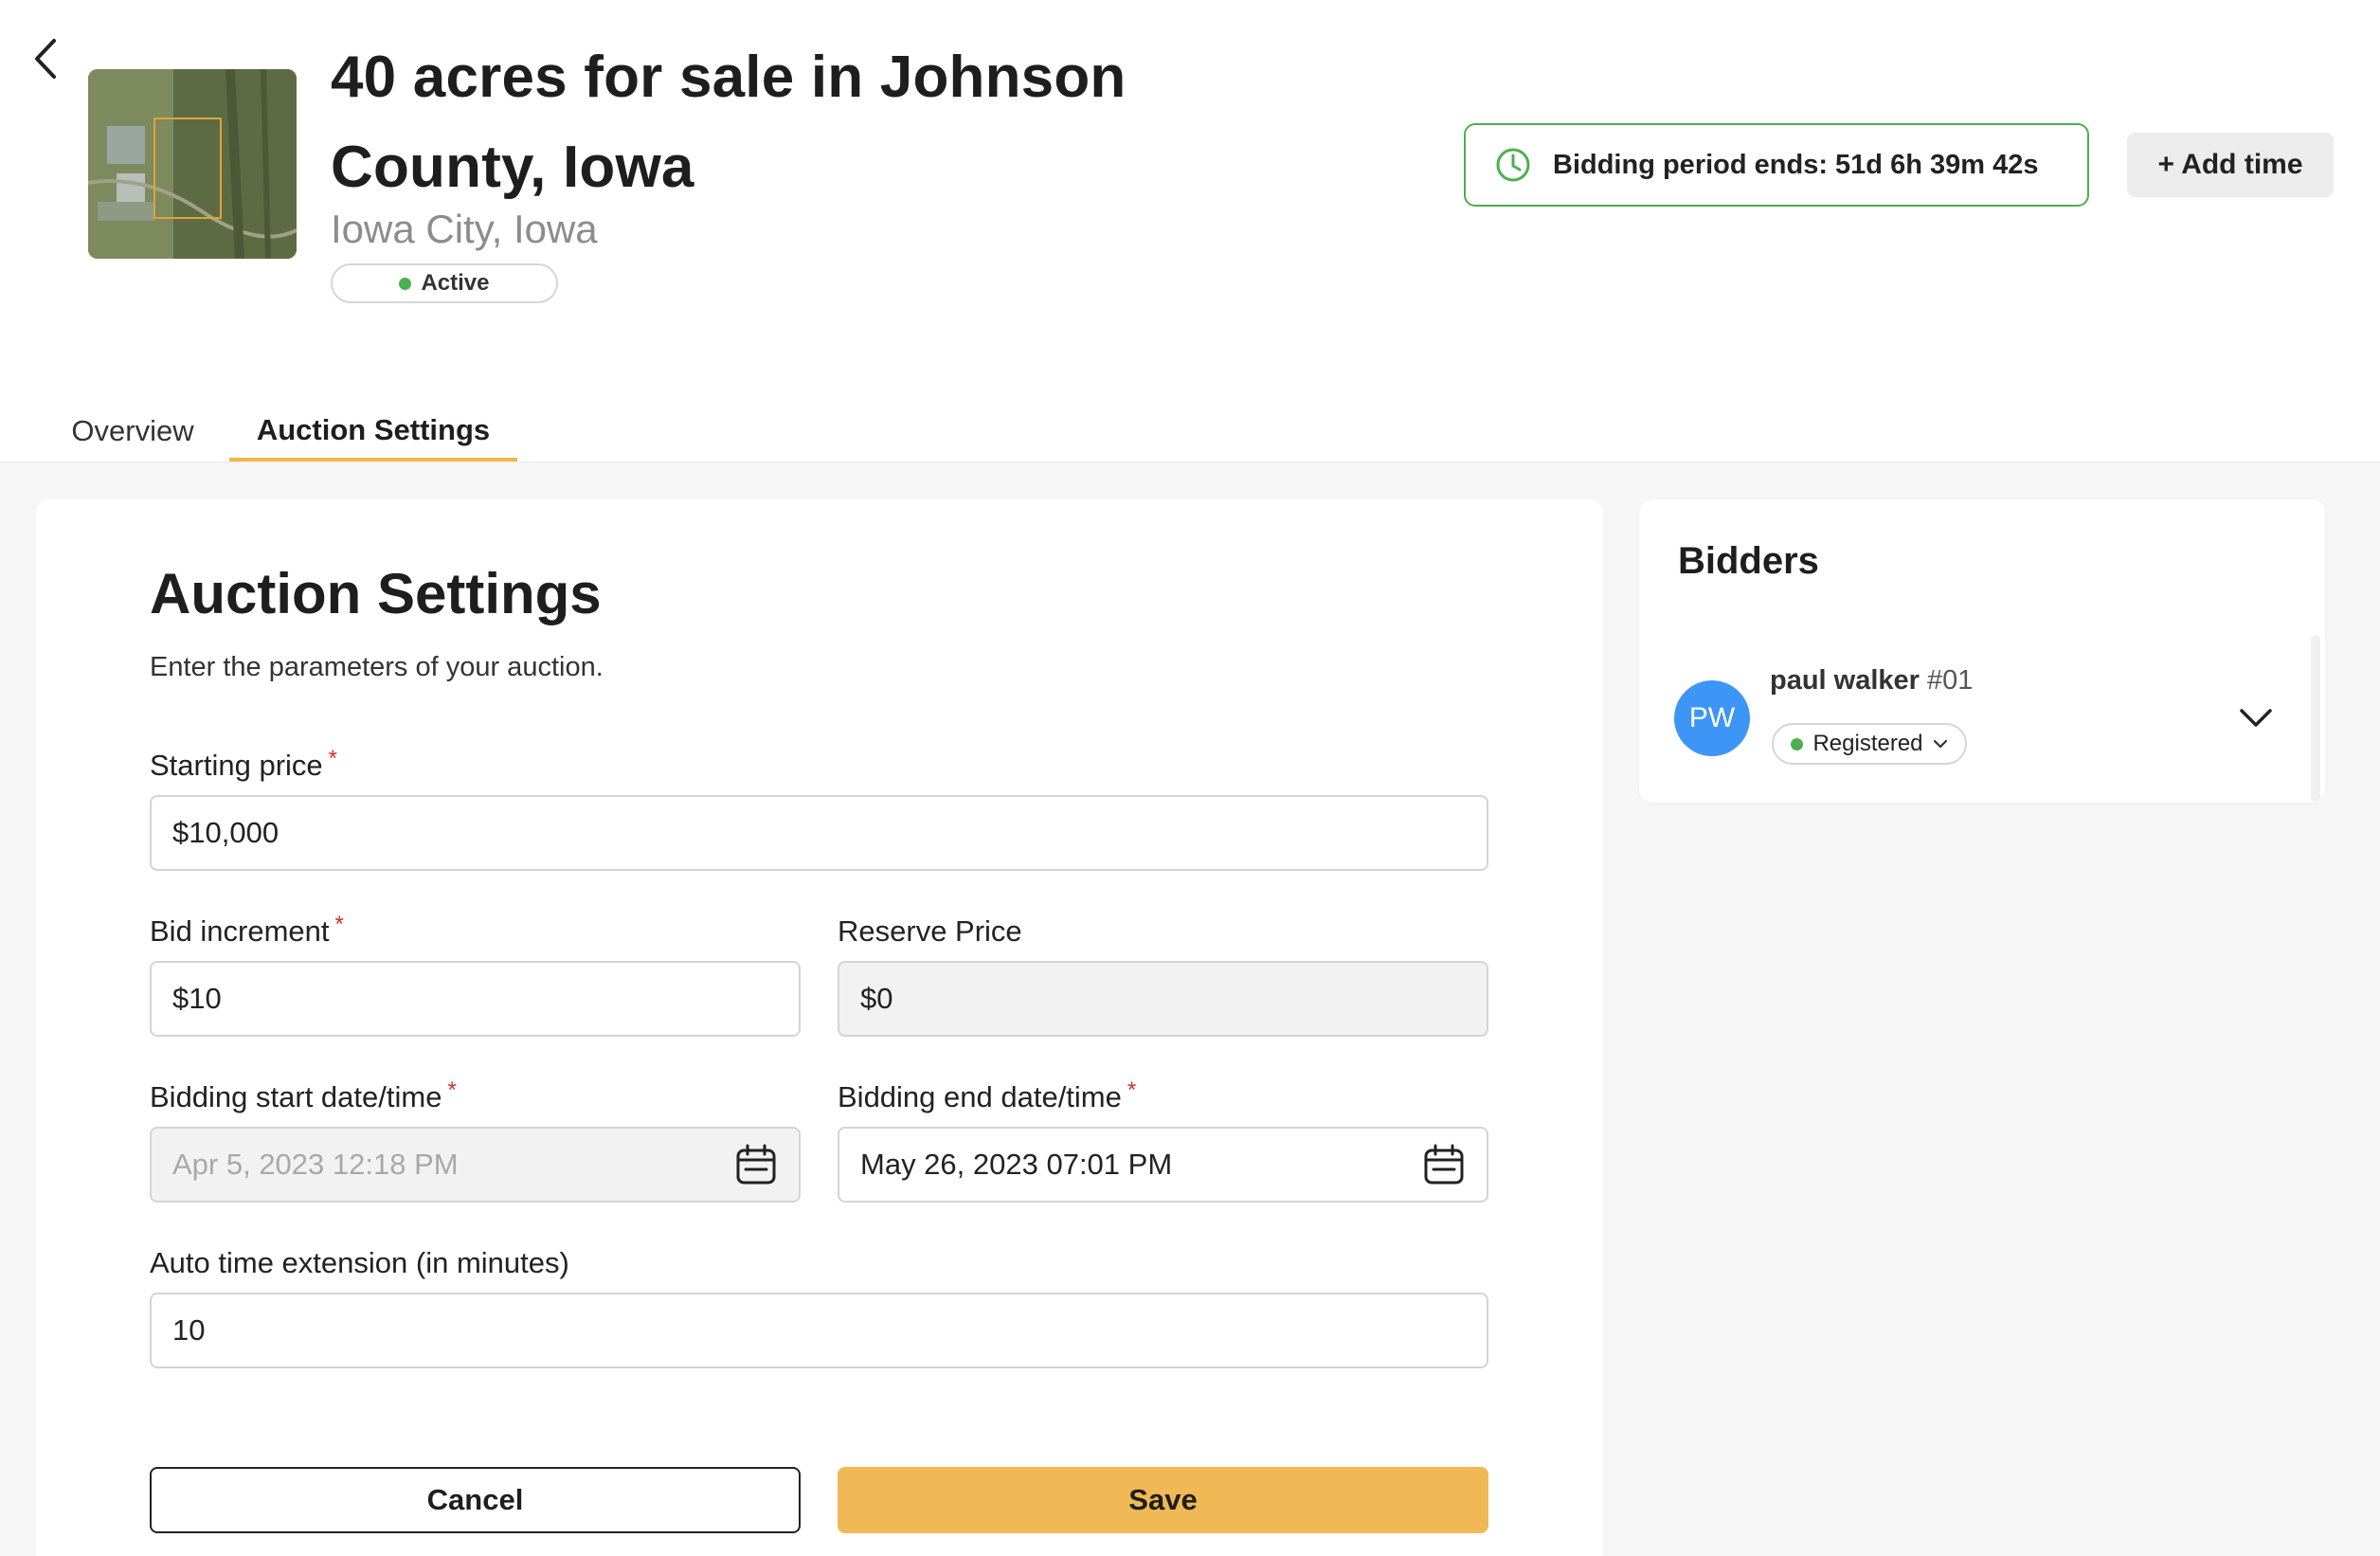 The image size is (2380, 1556). I want to click on status-label: Active, so click(455, 283).